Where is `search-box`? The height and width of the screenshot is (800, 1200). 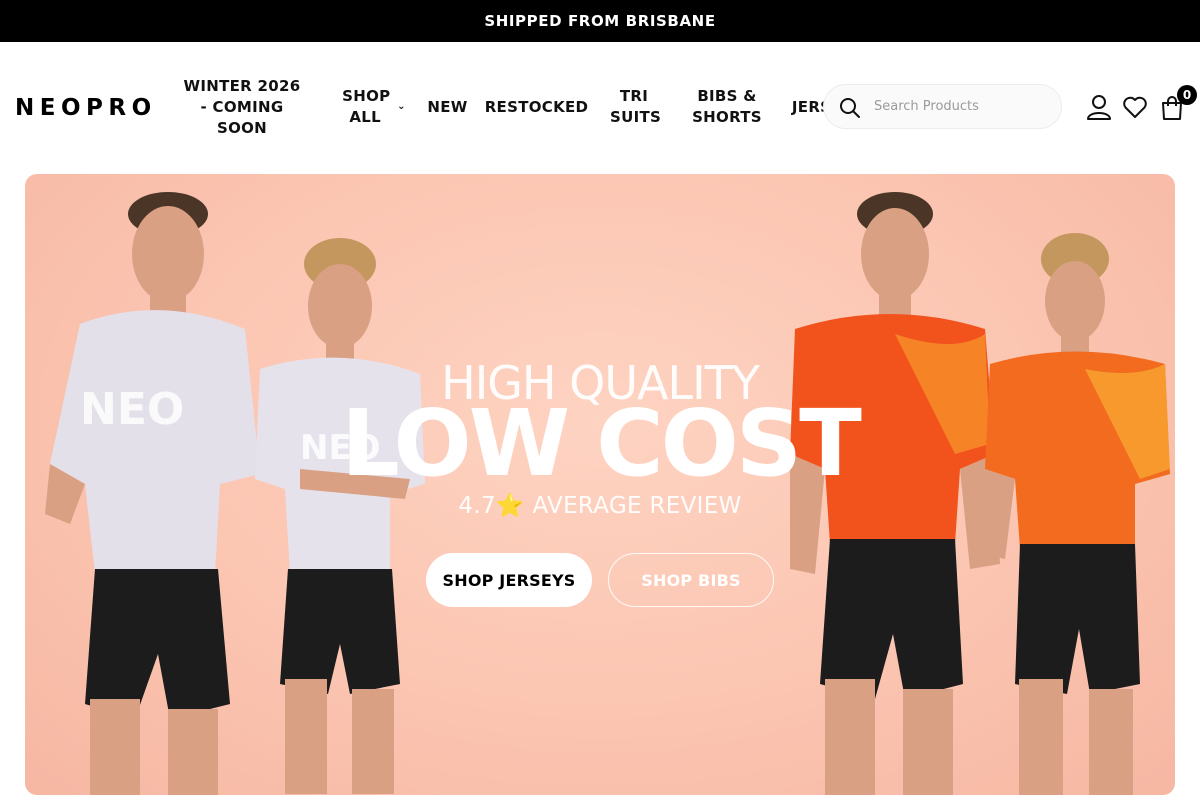
search-box is located at coordinates (942, 106).